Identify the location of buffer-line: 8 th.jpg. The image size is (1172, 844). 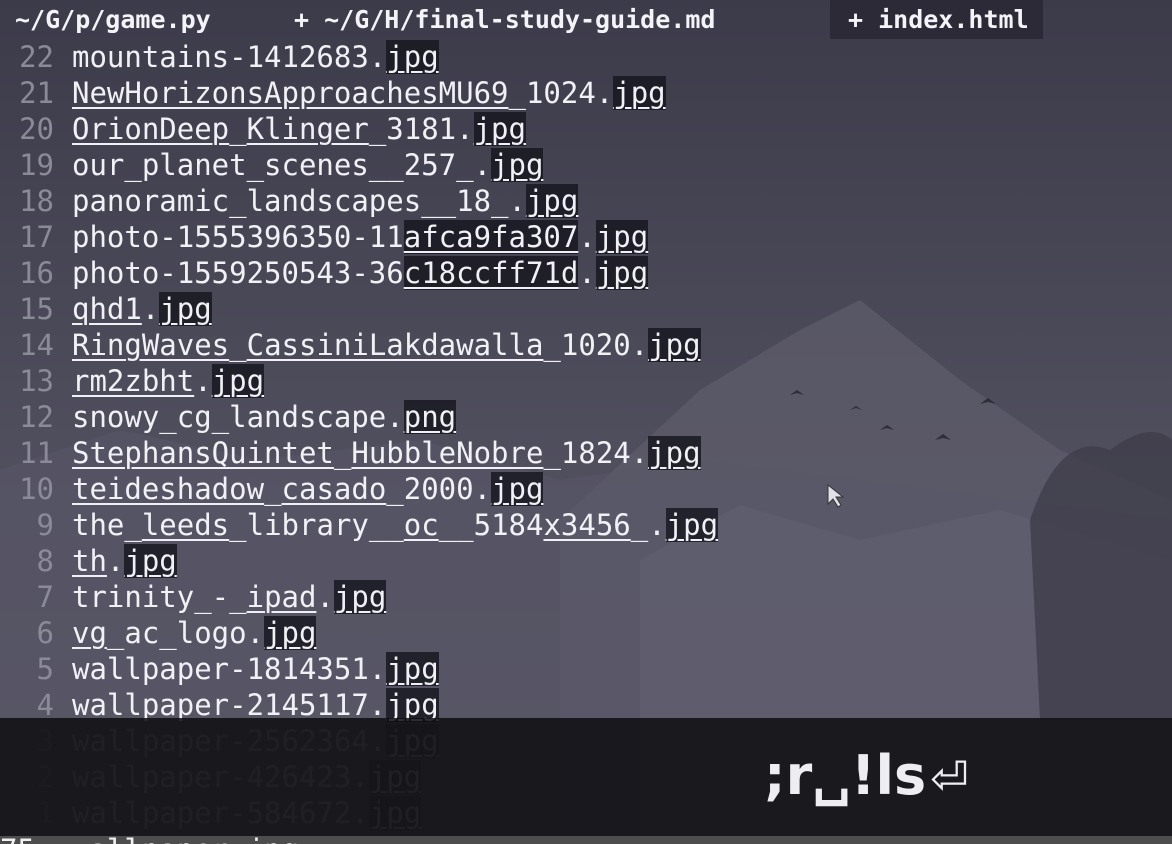
(586, 561).